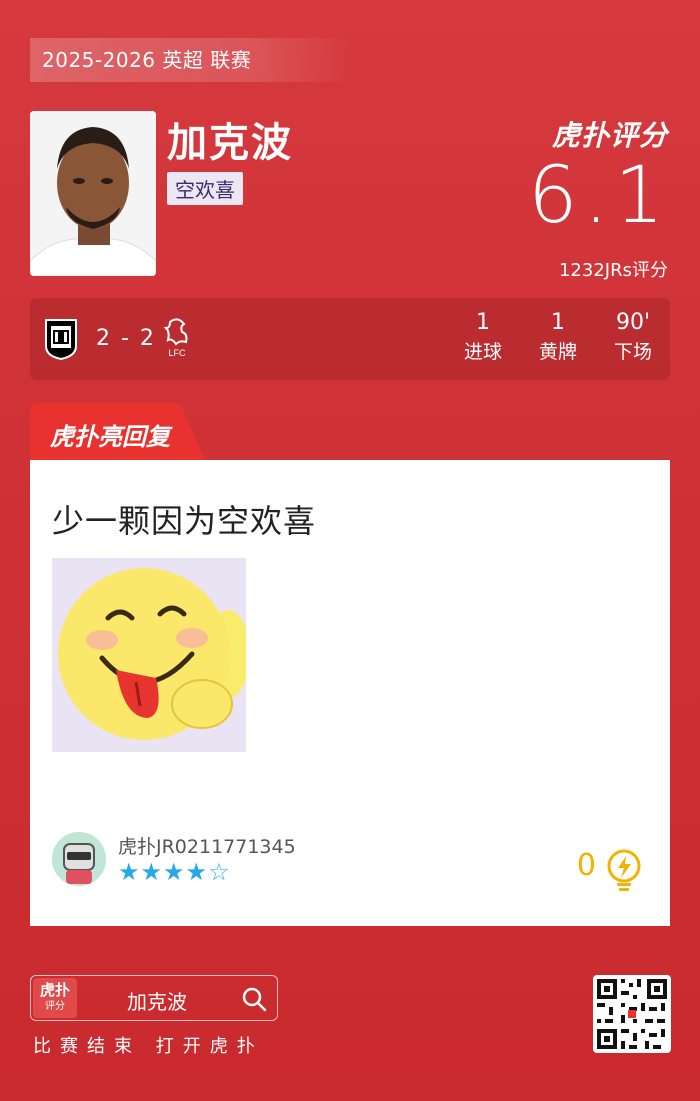 This screenshot has height=1101, width=700. What do you see at coordinates (633, 337) in the screenshot?
I see `stat-substituted: 90' 下场` at bounding box center [633, 337].